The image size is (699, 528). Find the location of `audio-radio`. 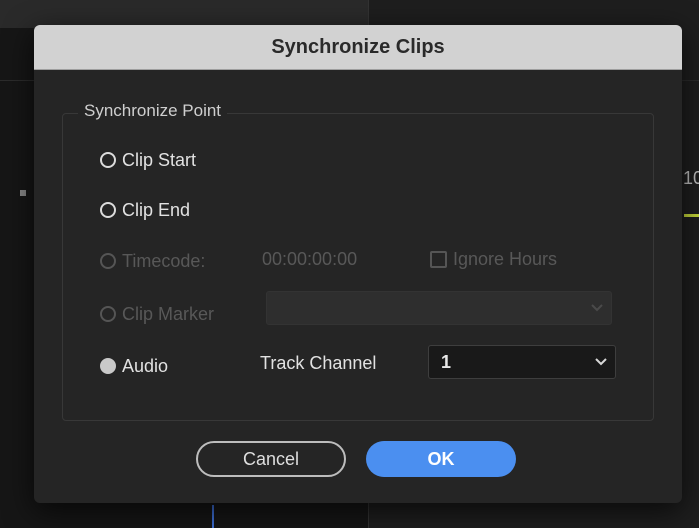

audio-radio is located at coordinates (108, 366).